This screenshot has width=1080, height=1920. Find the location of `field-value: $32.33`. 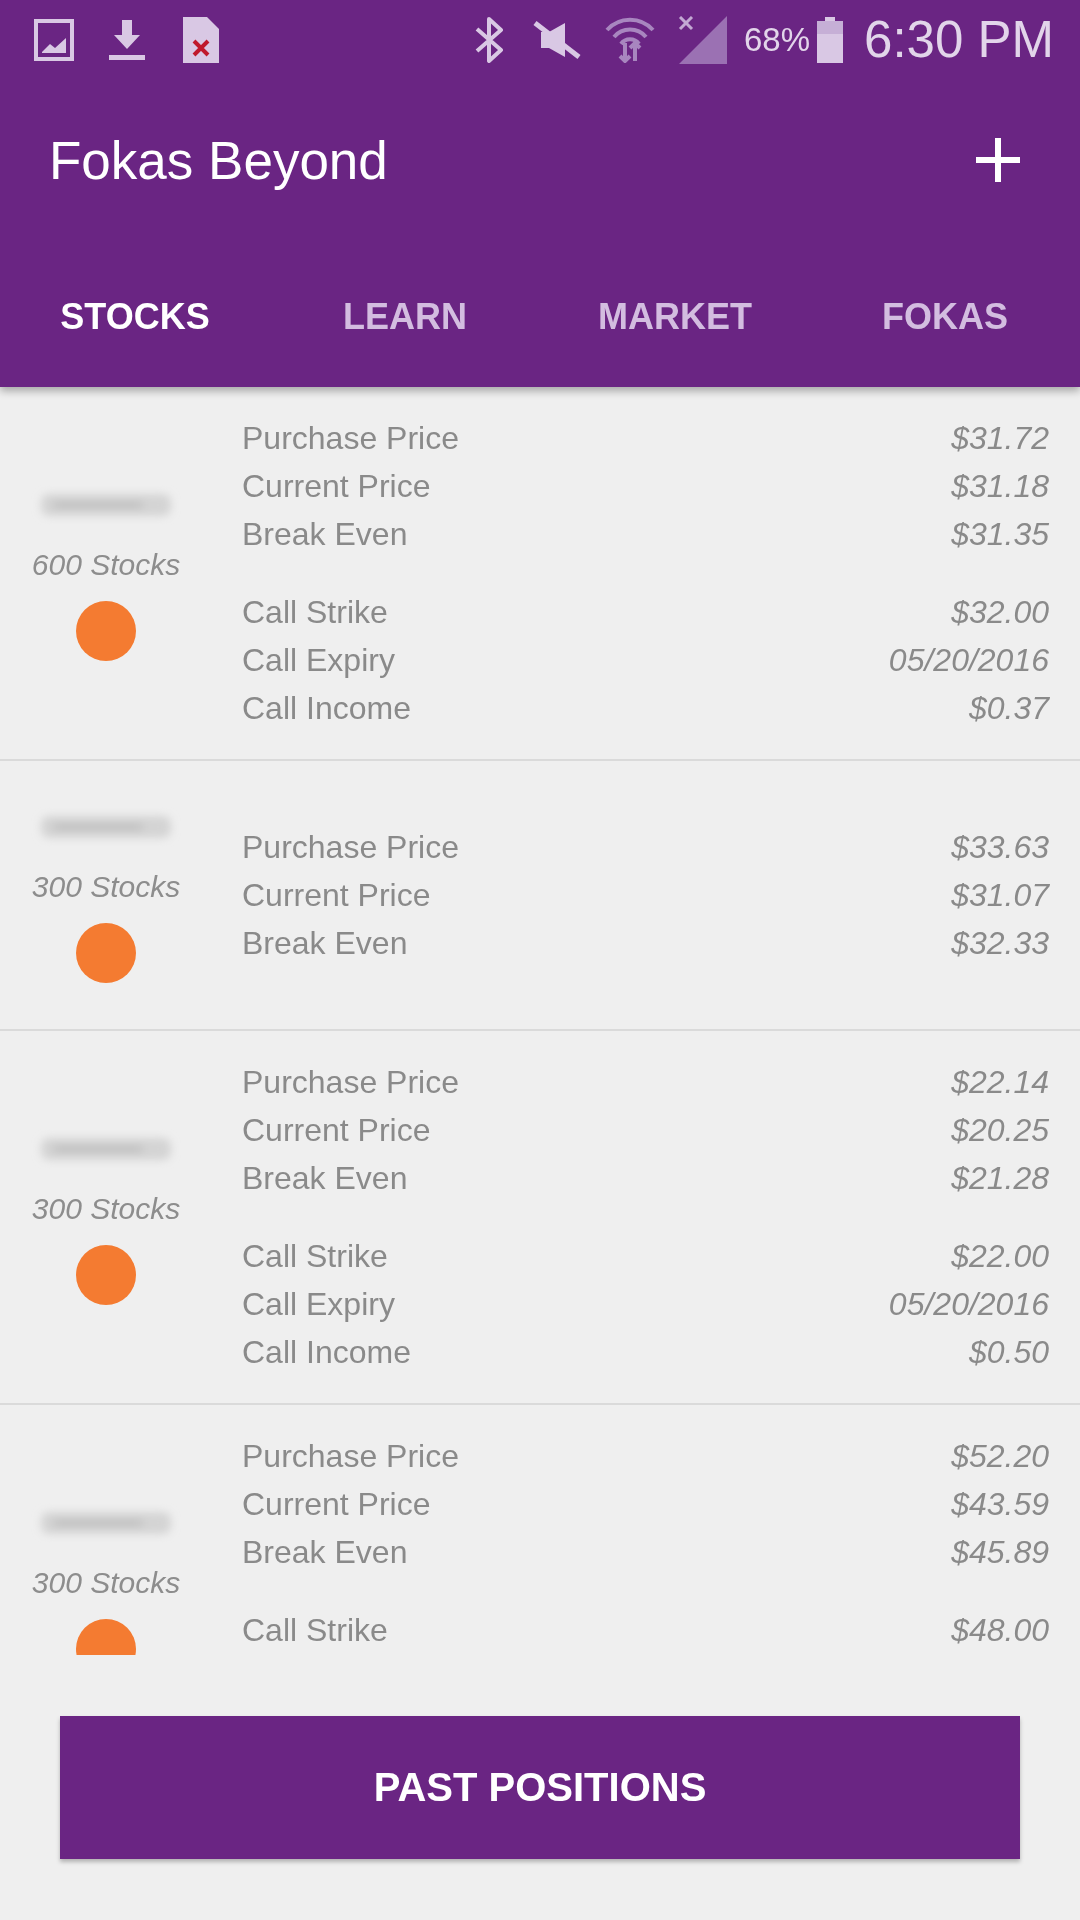

field-value: $32.33 is located at coordinates (1000, 943).